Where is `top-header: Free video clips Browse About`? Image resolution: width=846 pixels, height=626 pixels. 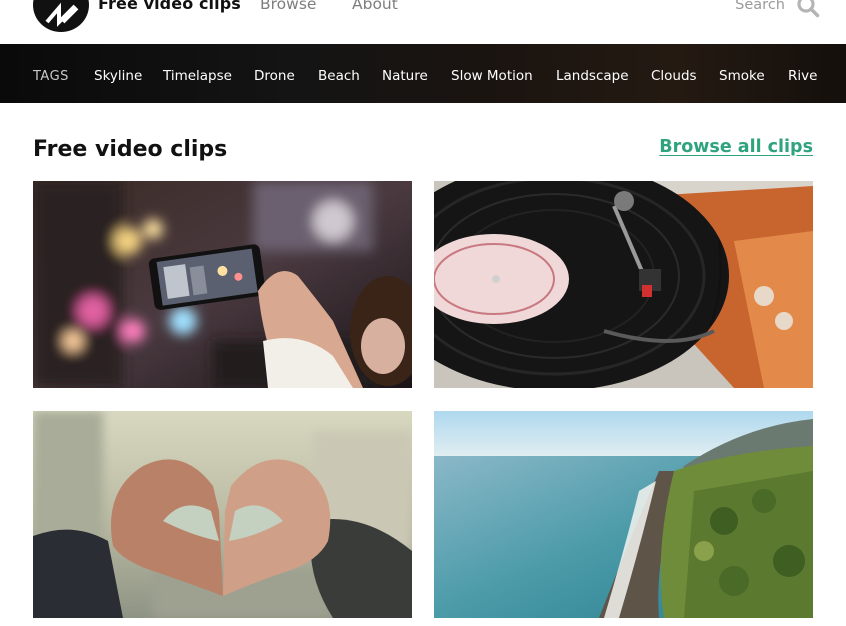
top-header: Free video clips Browse About is located at coordinates (423, 22).